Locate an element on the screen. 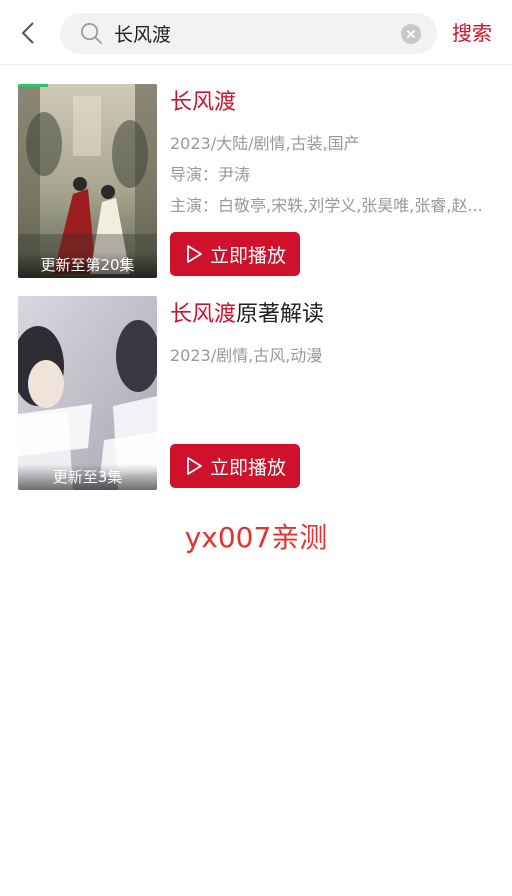 The height and width of the screenshot is (896, 512). footer-note: yx007亲测 is located at coordinates (256, 537).